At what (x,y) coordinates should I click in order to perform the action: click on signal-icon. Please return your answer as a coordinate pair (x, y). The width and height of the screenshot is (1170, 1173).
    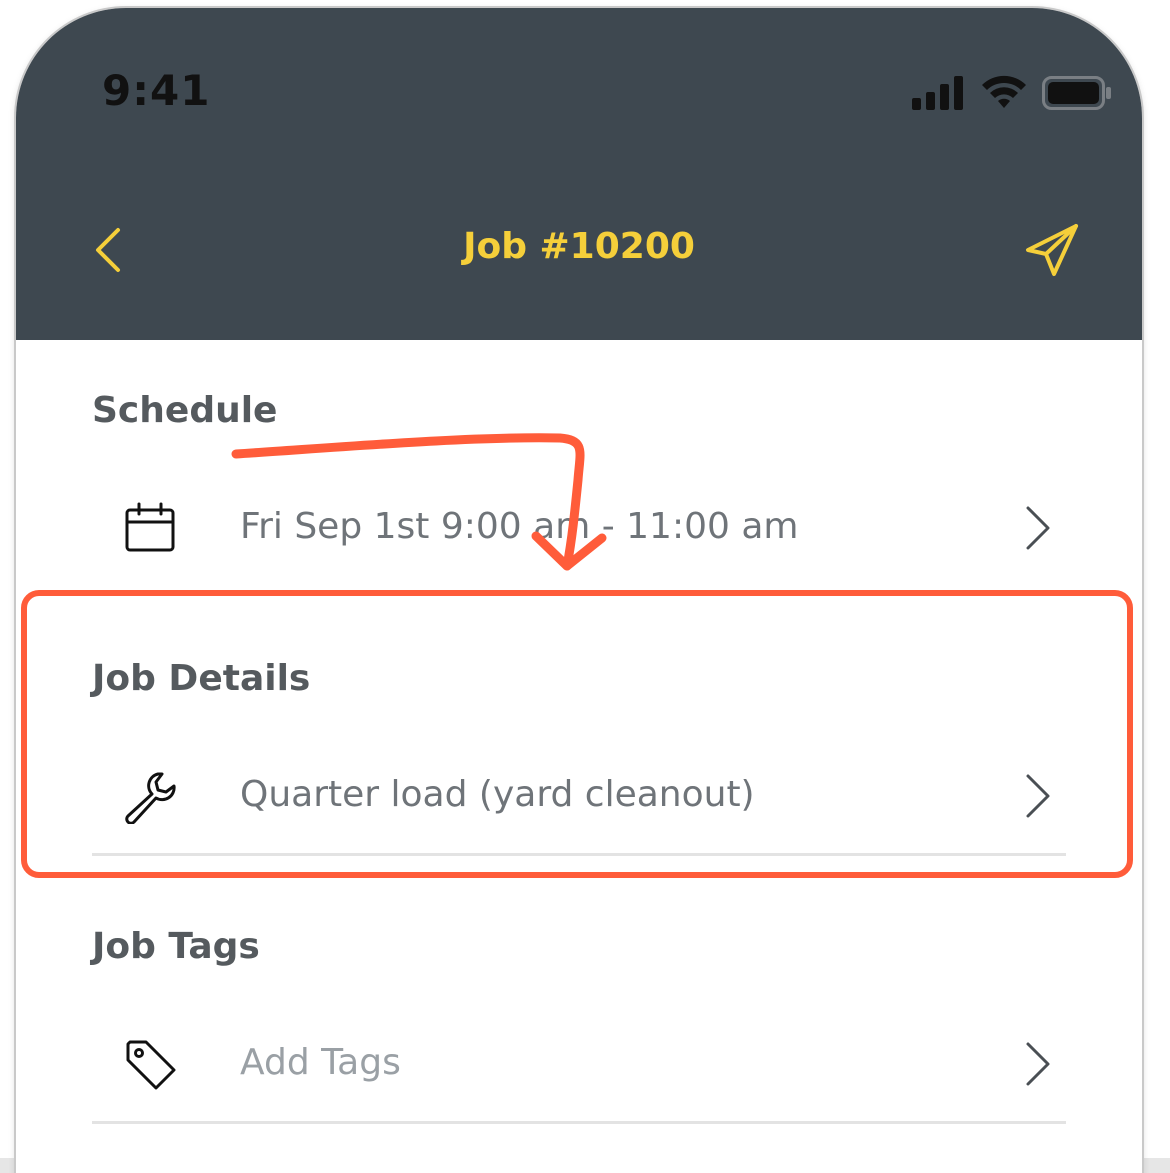
    Looking at the image, I should click on (937, 93).